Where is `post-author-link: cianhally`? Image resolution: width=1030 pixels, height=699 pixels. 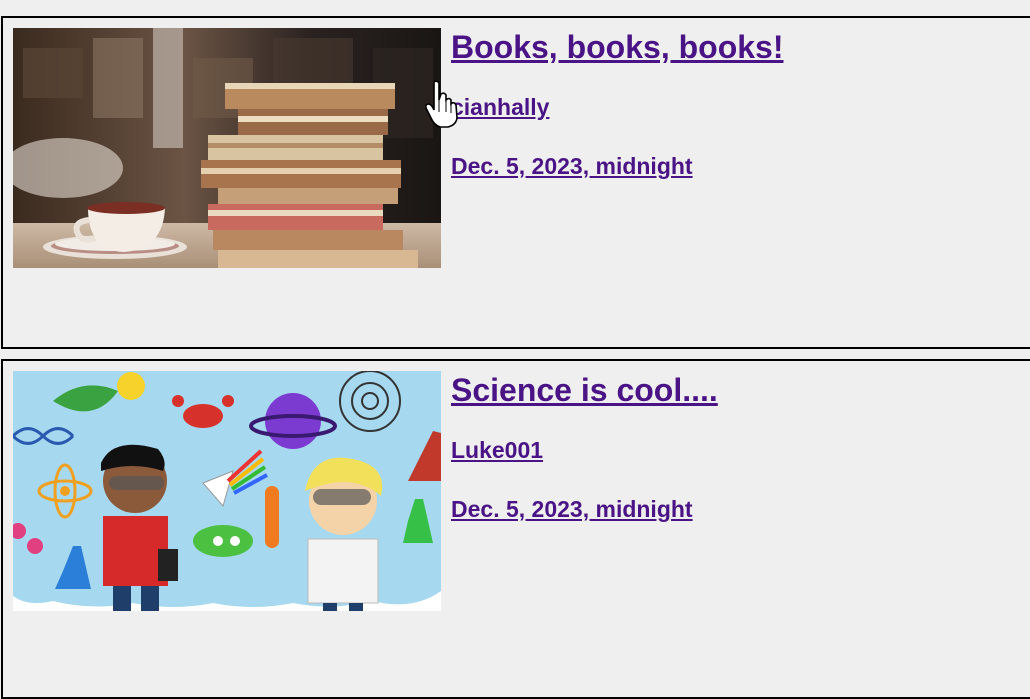 post-author-link: cianhally is located at coordinates (617, 107).